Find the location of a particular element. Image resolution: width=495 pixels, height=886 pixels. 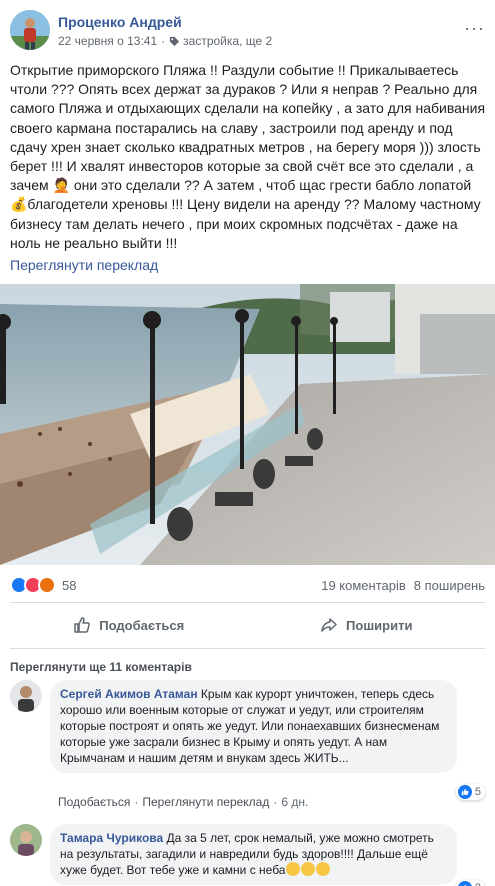

comment-likes-badge: 2 is located at coordinates (470, 883).